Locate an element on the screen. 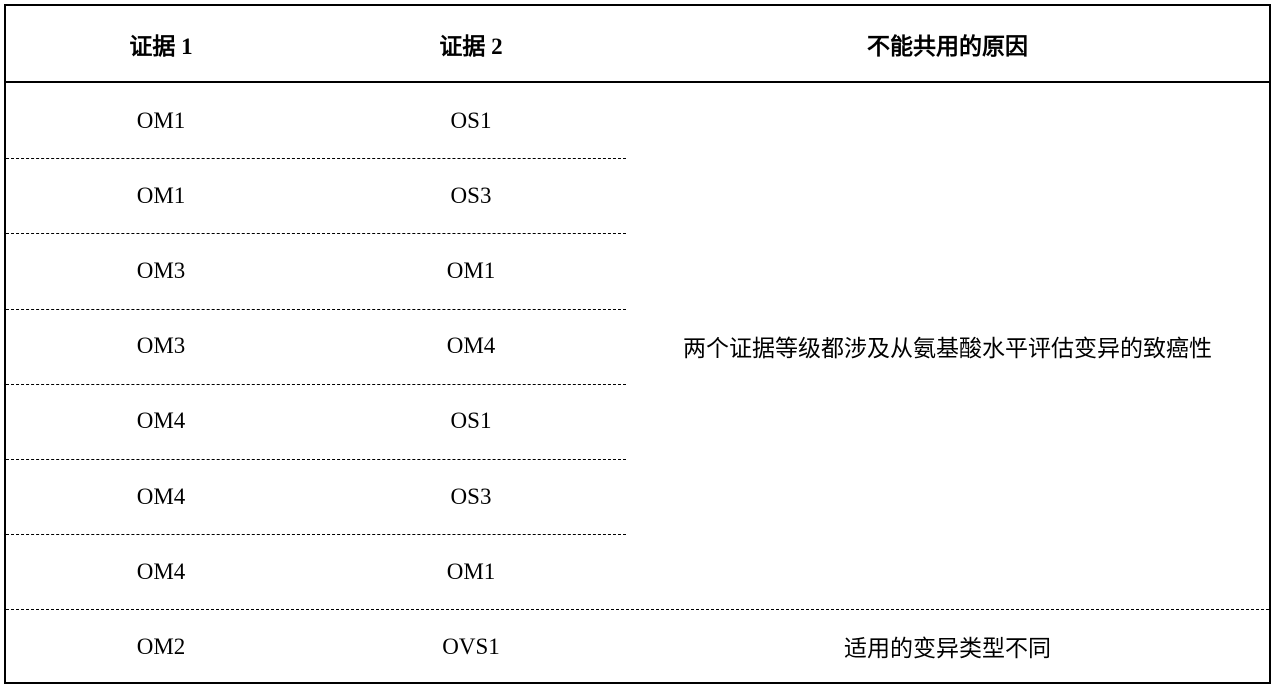  table-header: 证据 1 证据 2 不能共用的原因 is located at coordinates (637, 44).